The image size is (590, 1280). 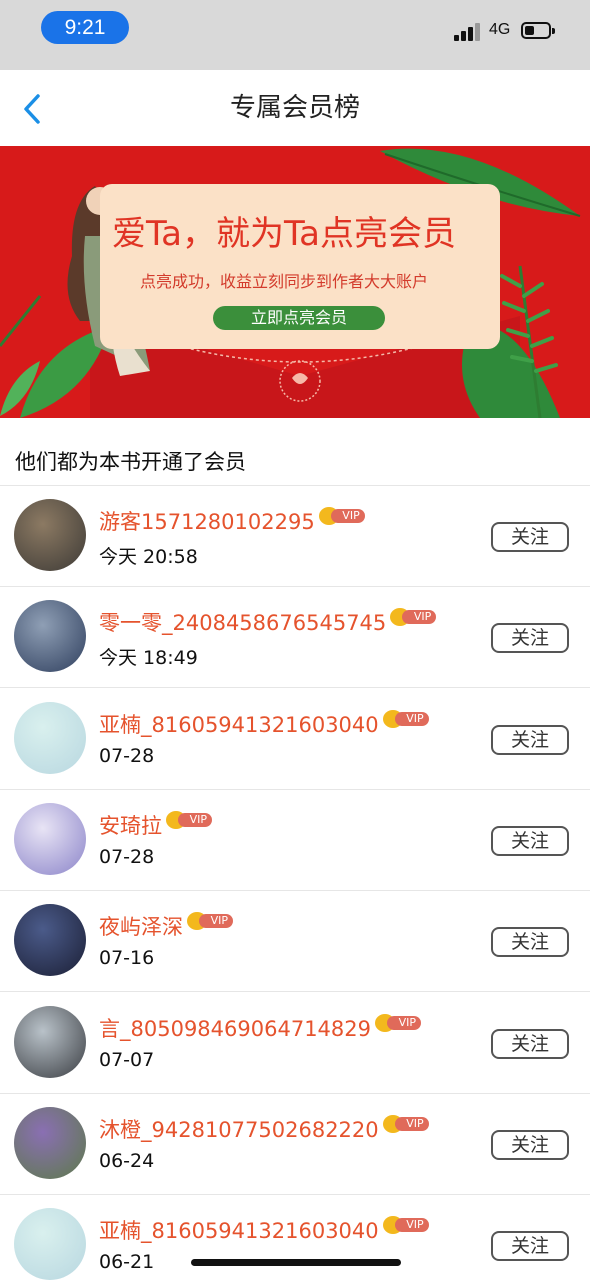 I want to click on avatar-anime-boy, so click(x=50, y=940).